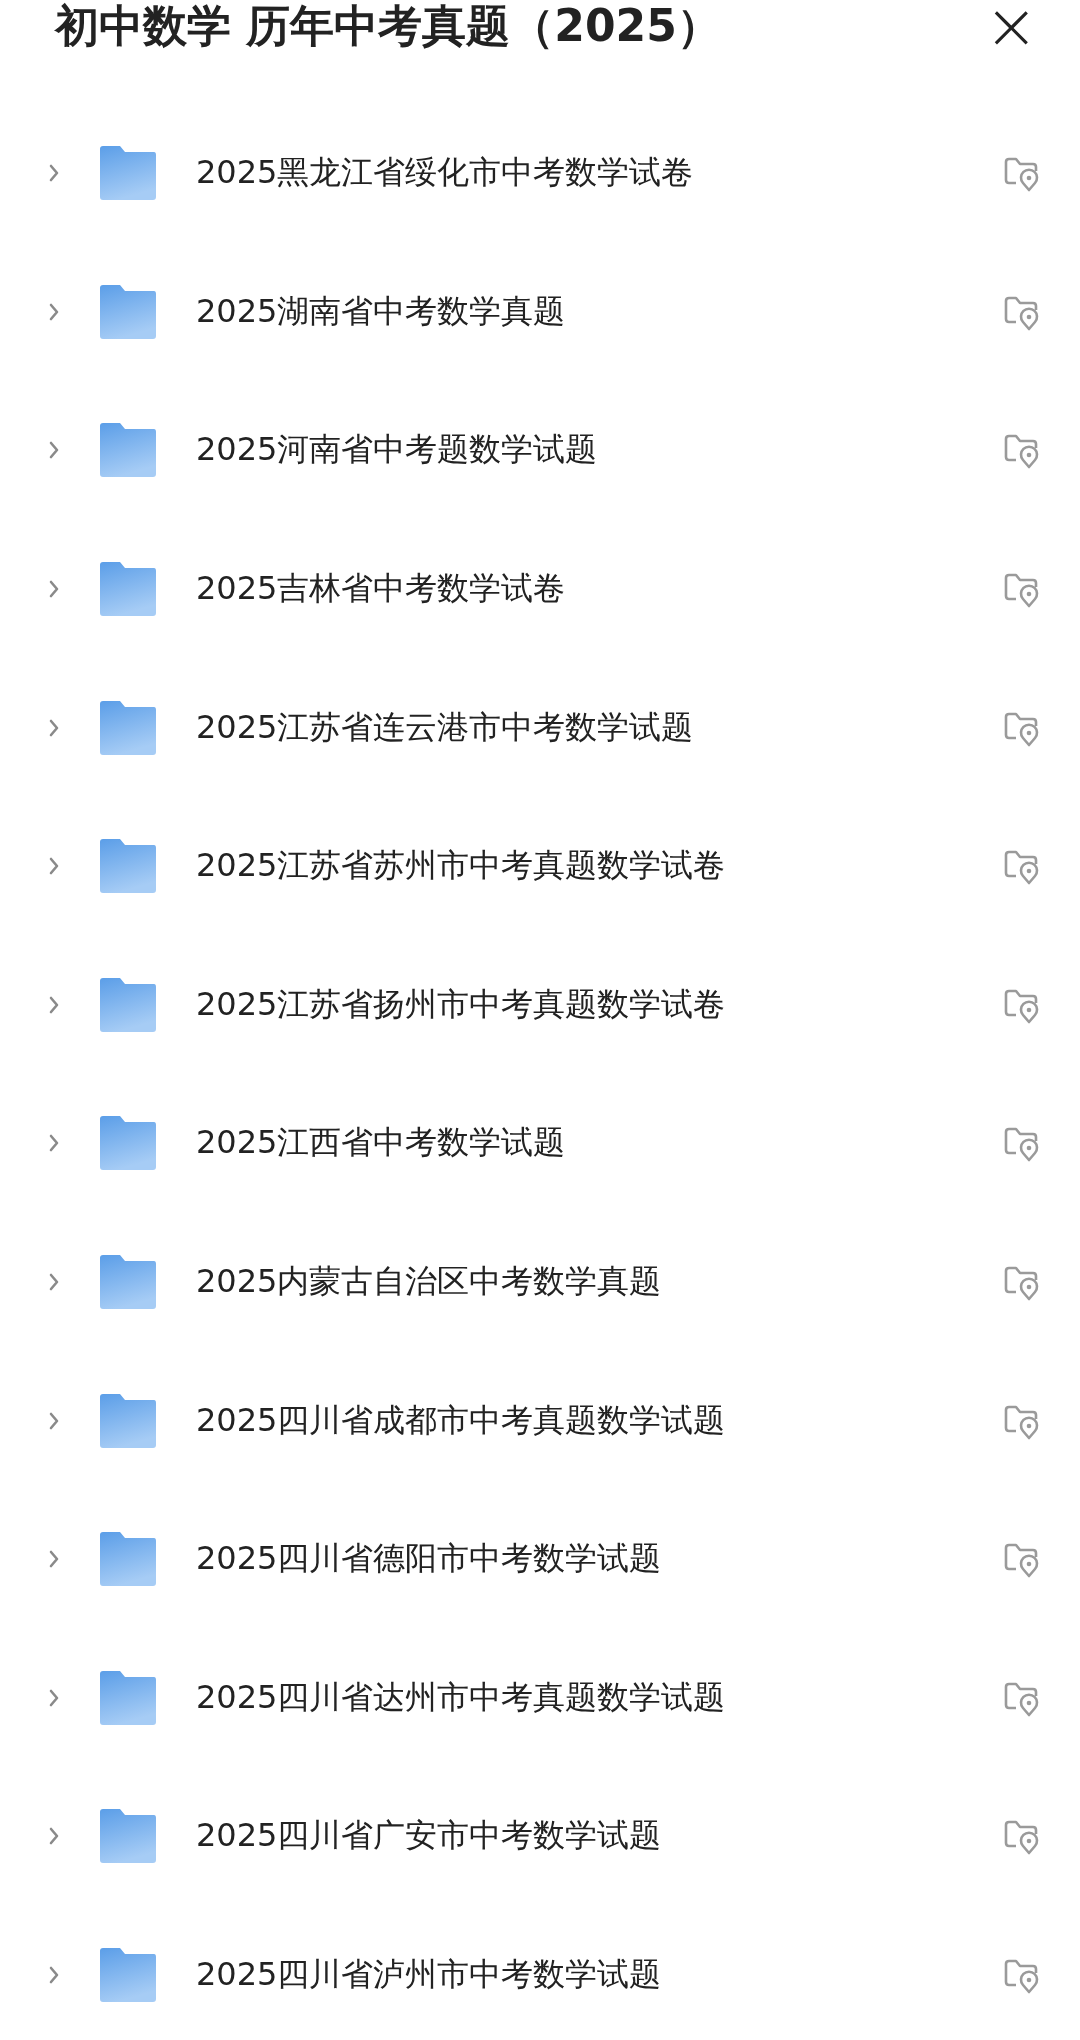 Image resolution: width=1080 pixels, height=2040 pixels. Describe the element at coordinates (461, 1697) in the screenshot. I see `folder-name: 2025四川省达州市中考真题数学试题` at that location.